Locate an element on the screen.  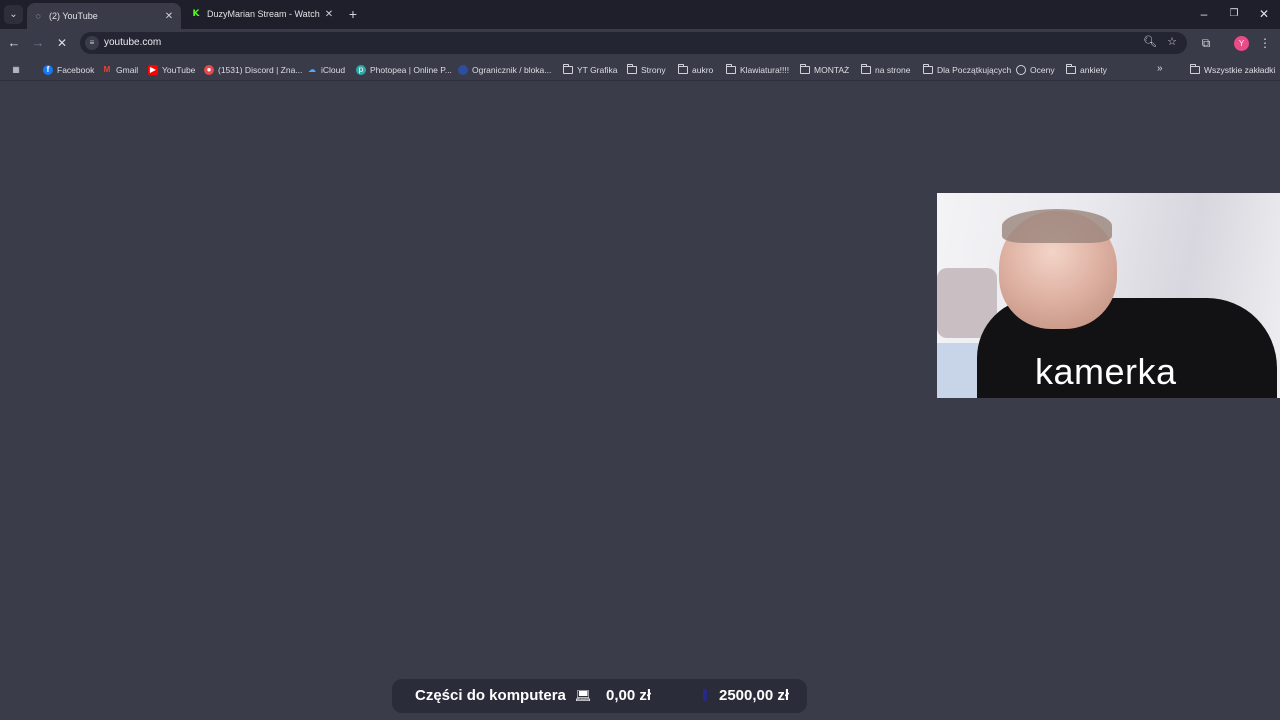
site-icon is located at coordinates (463, 69).